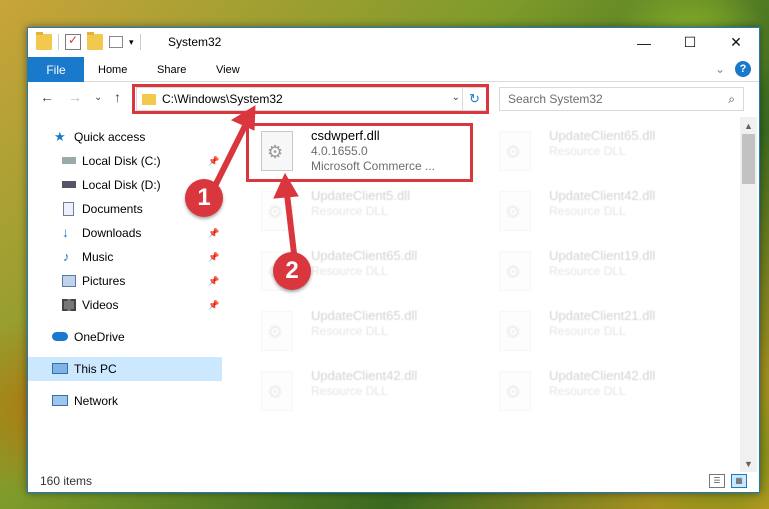 This screenshot has height=509, width=769. What do you see at coordinates (44, 41) in the screenshot?
I see `folder-icon` at bounding box center [44, 41].